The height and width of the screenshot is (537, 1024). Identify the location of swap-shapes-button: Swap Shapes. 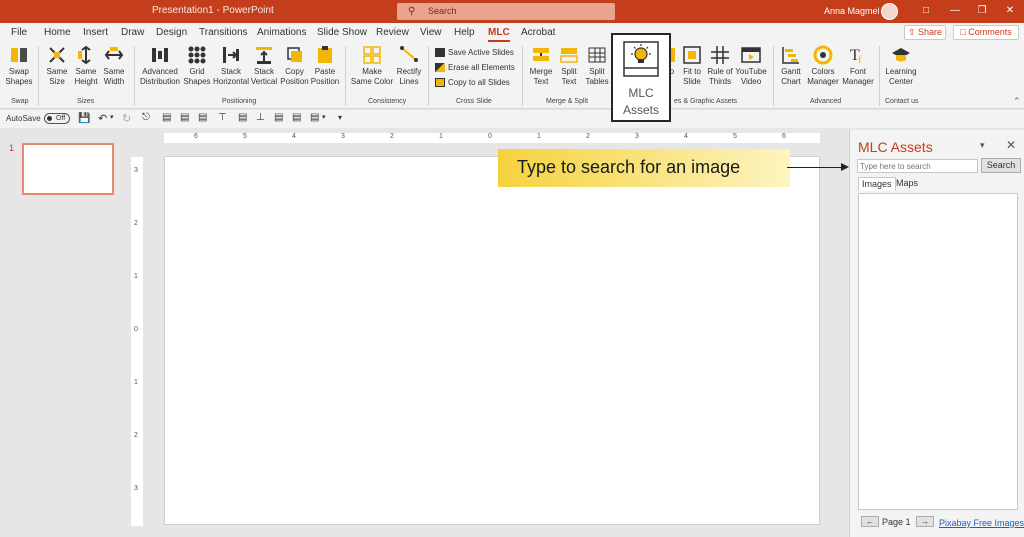
(19, 66).